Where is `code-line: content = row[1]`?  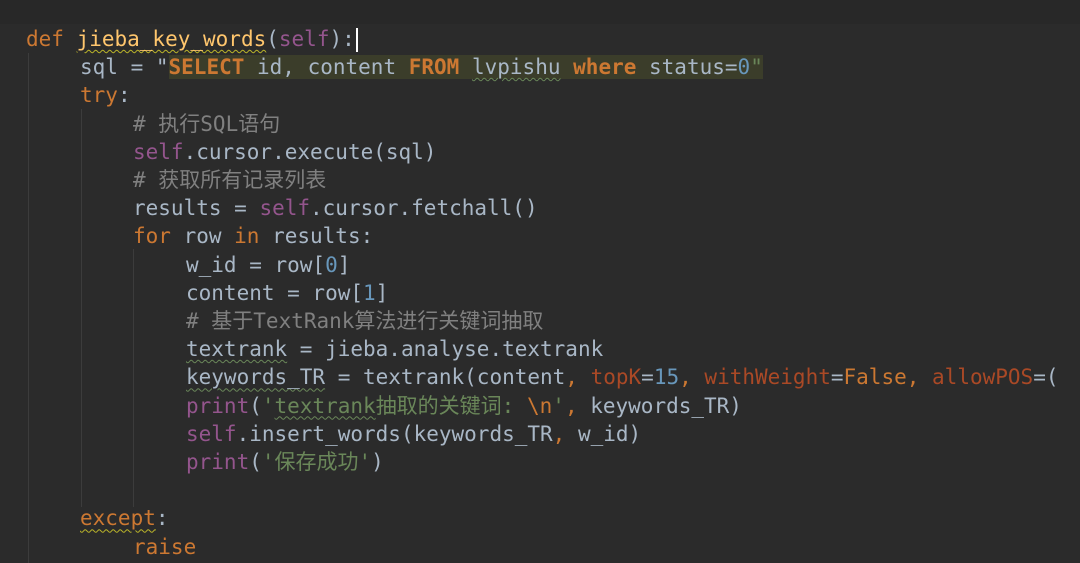
code-line: content = row[1] is located at coordinates (287, 293).